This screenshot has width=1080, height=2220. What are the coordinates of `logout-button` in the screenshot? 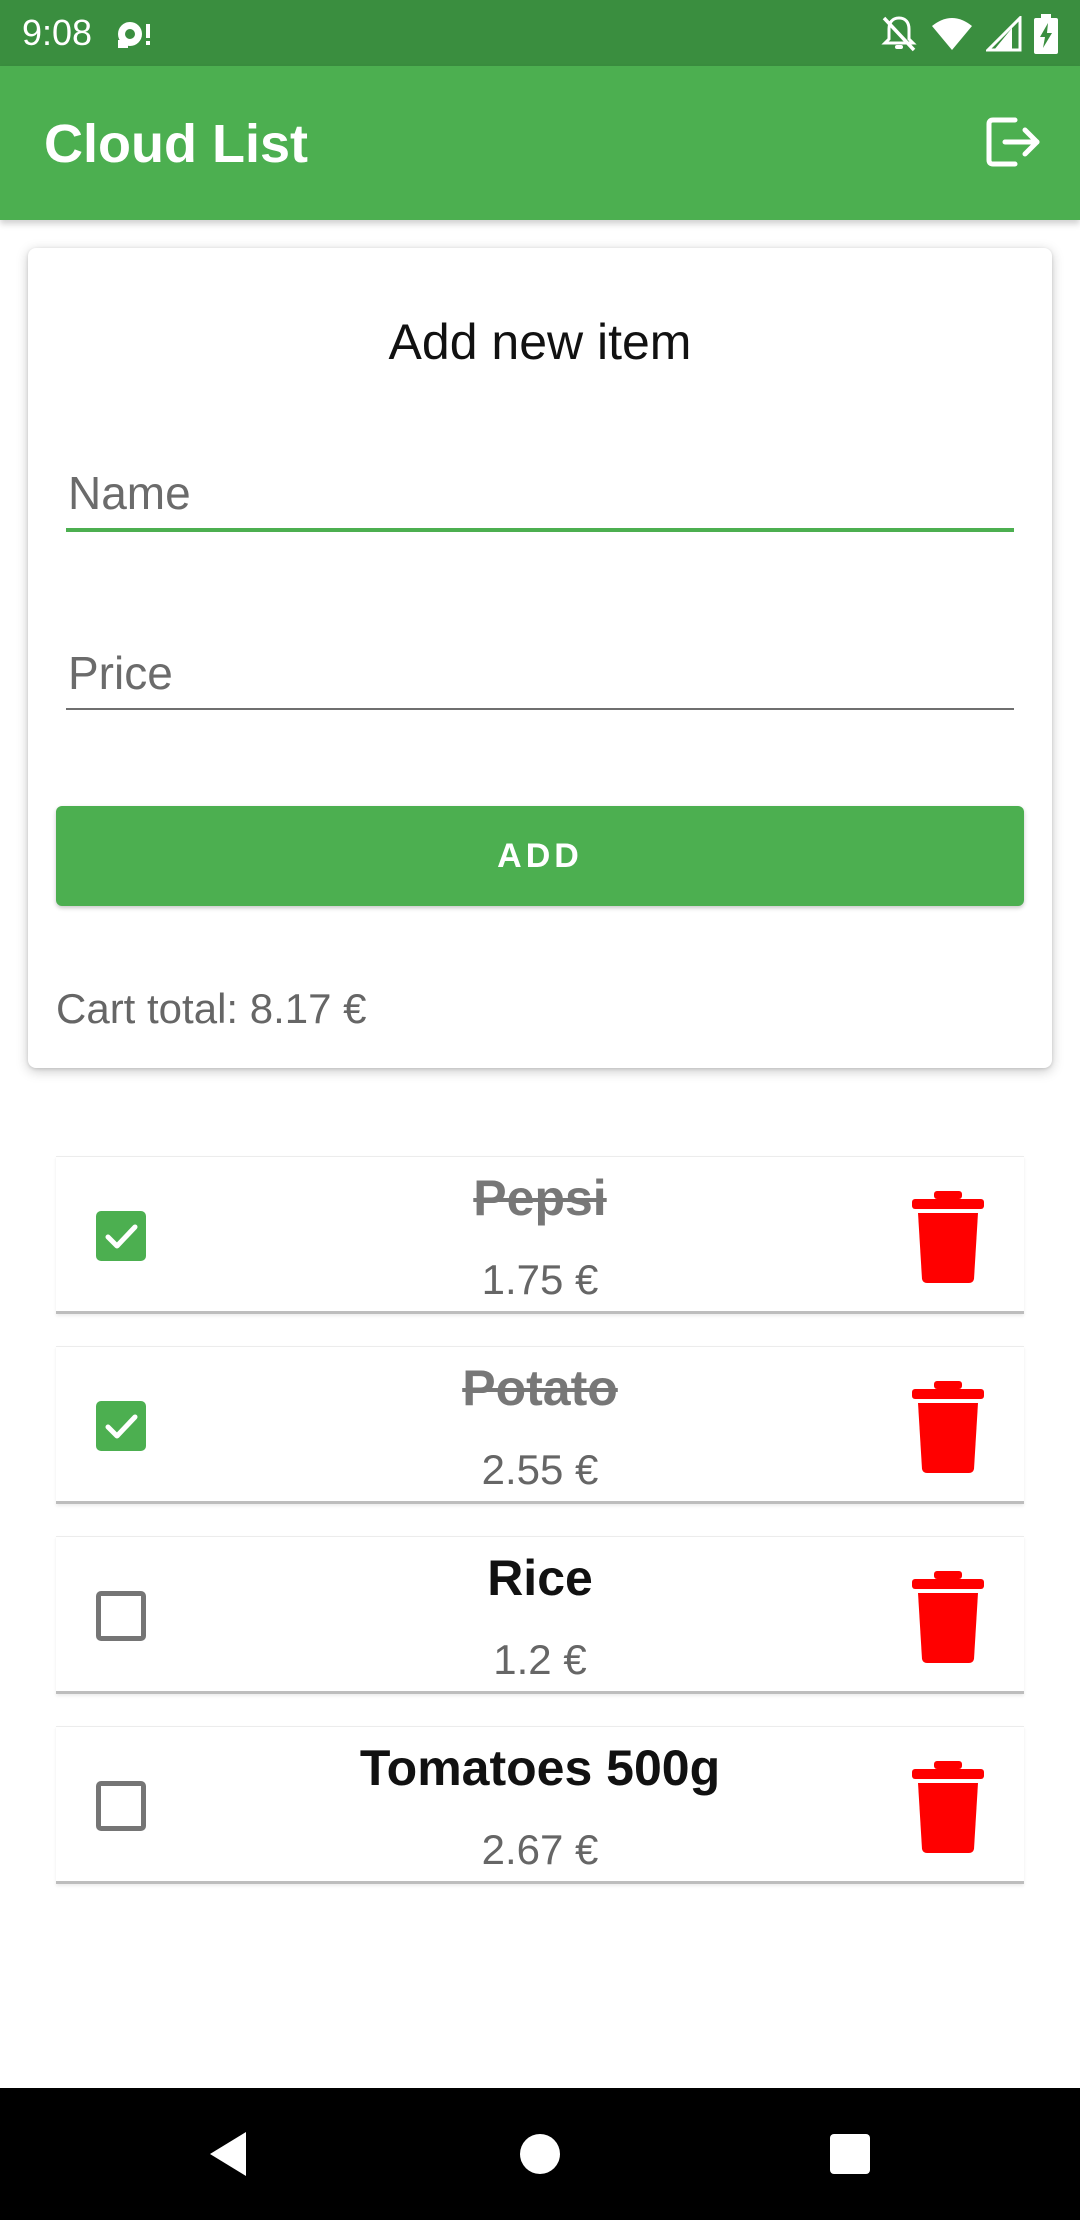 It's located at (1014, 144).